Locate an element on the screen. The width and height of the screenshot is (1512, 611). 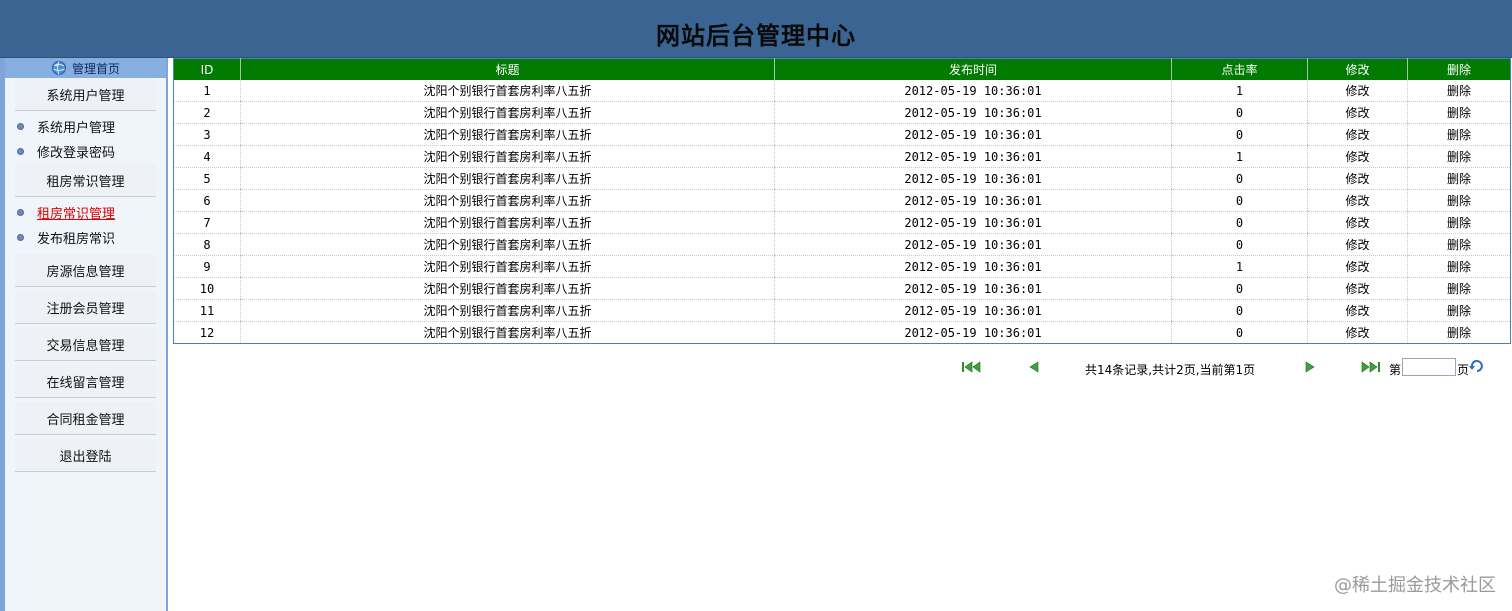
table-row: 2 沈阳个别银行首套房利率八五折 2012-05-19 10:36:01 0 修改 删除 is located at coordinates (842, 112).